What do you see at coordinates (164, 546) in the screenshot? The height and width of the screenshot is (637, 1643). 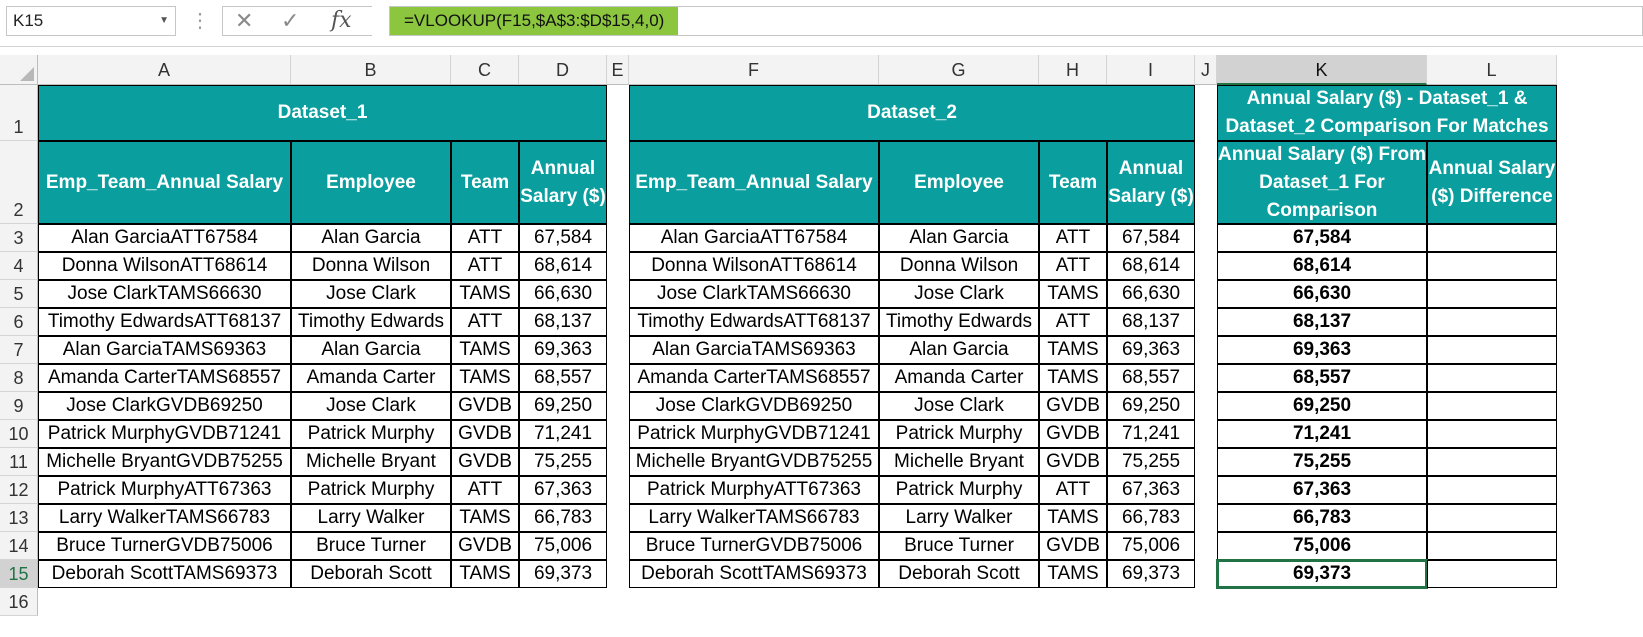 I see `dataset1-cell: Bruce TurnerGVDB75006` at bounding box center [164, 546].